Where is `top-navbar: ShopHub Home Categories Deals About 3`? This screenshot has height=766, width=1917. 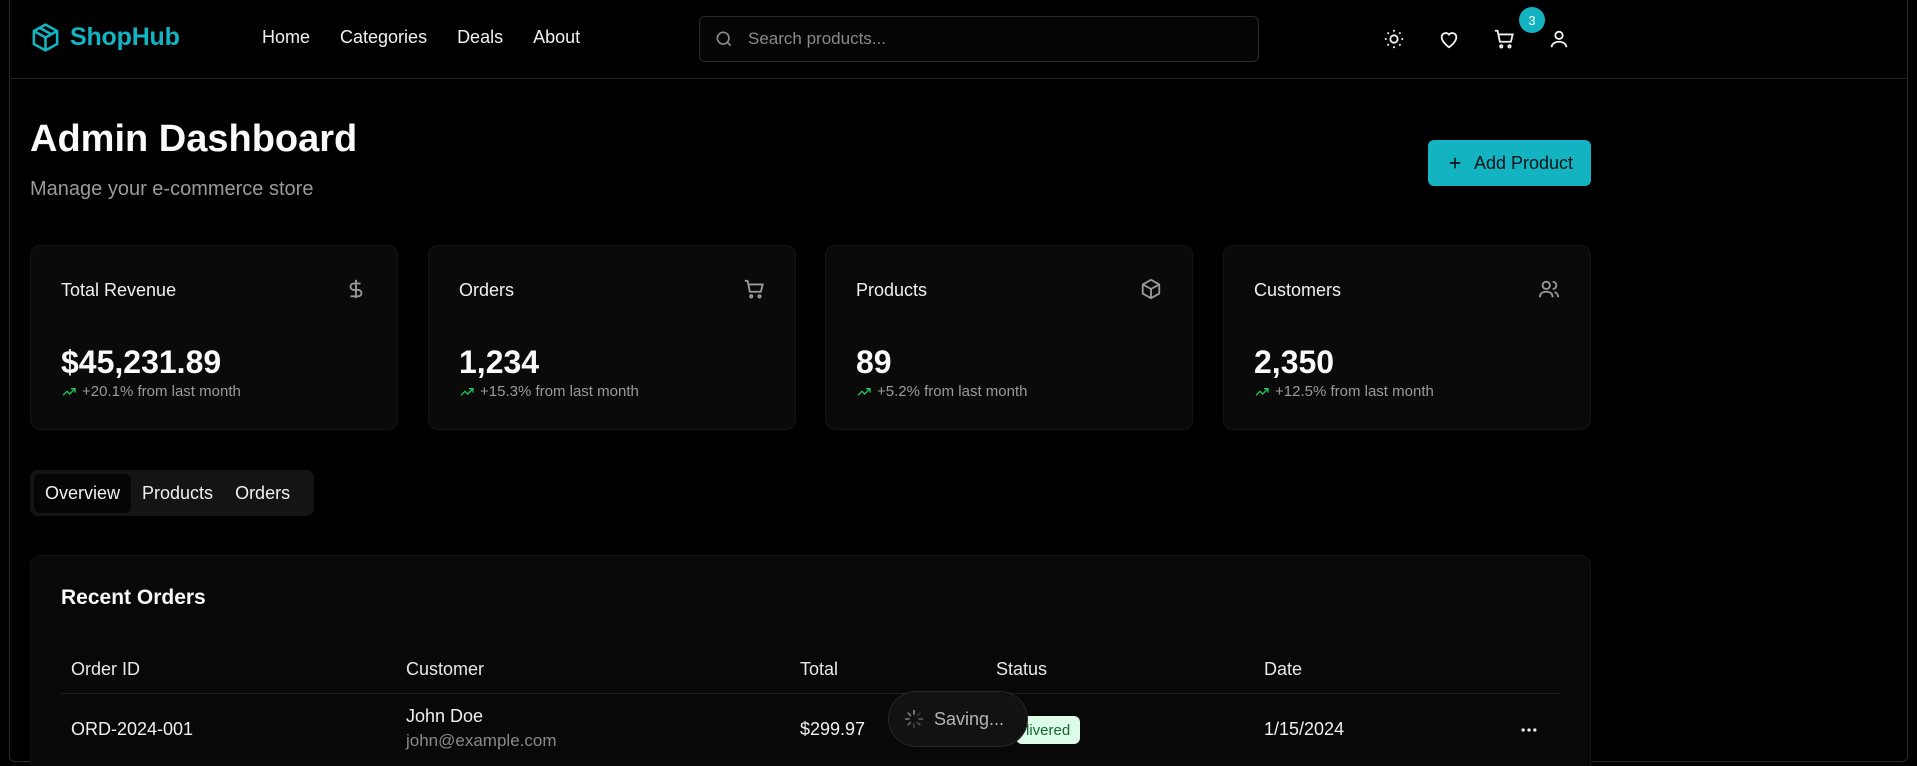
top-navbar: ShopHub Home Categories Deals About 3 is located at coordinates (958, 39).